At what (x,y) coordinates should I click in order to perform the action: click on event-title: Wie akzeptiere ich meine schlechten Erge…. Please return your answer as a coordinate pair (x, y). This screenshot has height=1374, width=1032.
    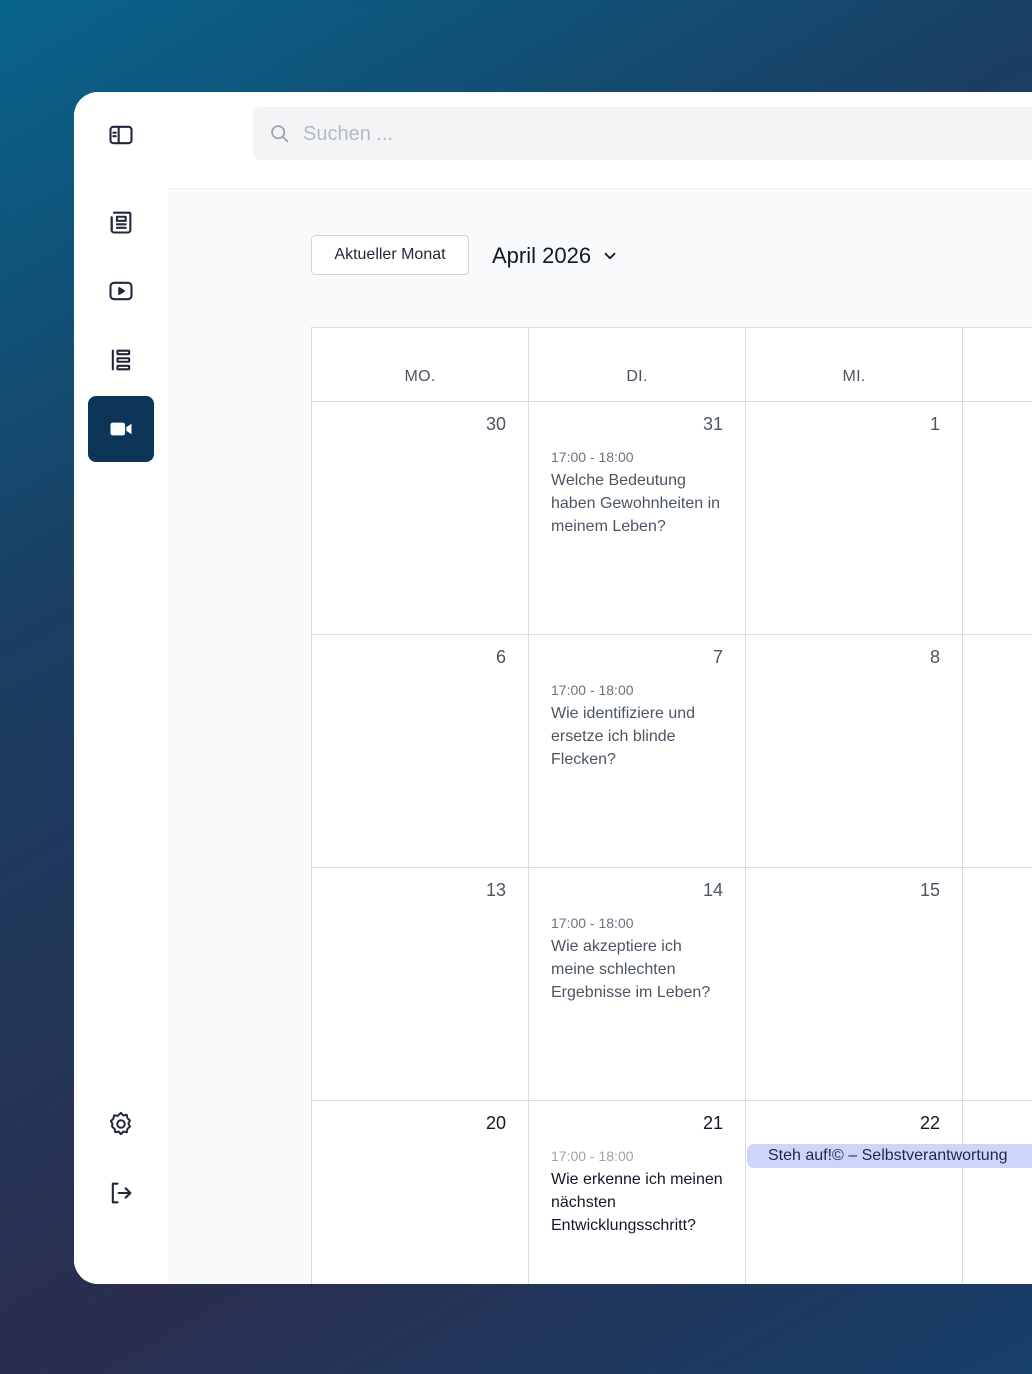
    Looking at the image, I should click on (631, 969).